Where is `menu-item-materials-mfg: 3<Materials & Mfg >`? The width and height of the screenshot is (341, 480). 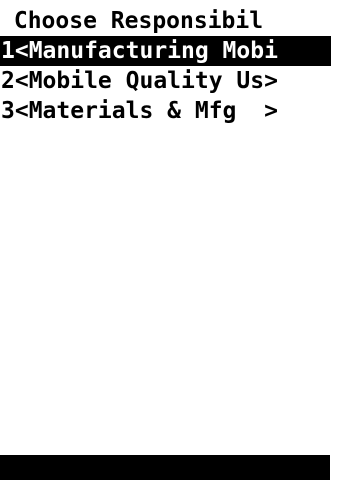 menu-item-materials-mfg: 3<Materials & Mfg > is located at coordinates (170, 111).